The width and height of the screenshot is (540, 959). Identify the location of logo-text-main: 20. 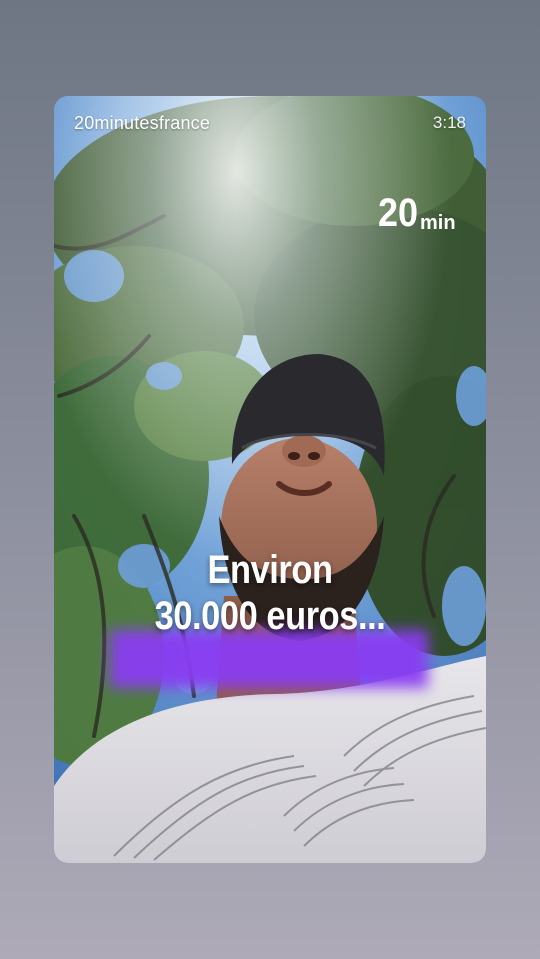
(398, 213).